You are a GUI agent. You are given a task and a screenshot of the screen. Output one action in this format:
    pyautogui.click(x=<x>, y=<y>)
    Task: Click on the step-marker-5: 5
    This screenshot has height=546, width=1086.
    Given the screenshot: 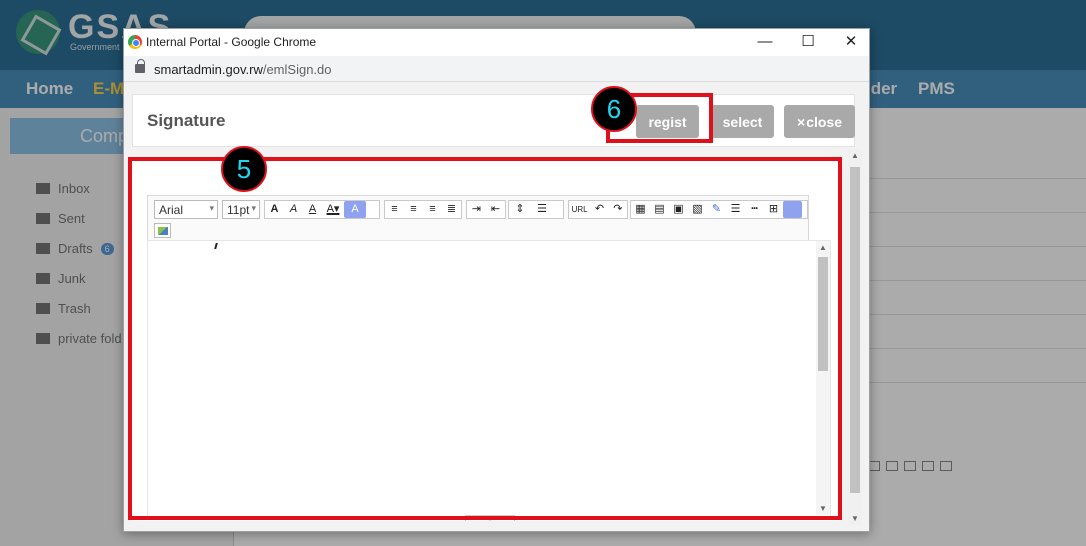 What is the action you would take?
    pyautogui.click(x=244, y=169)
    